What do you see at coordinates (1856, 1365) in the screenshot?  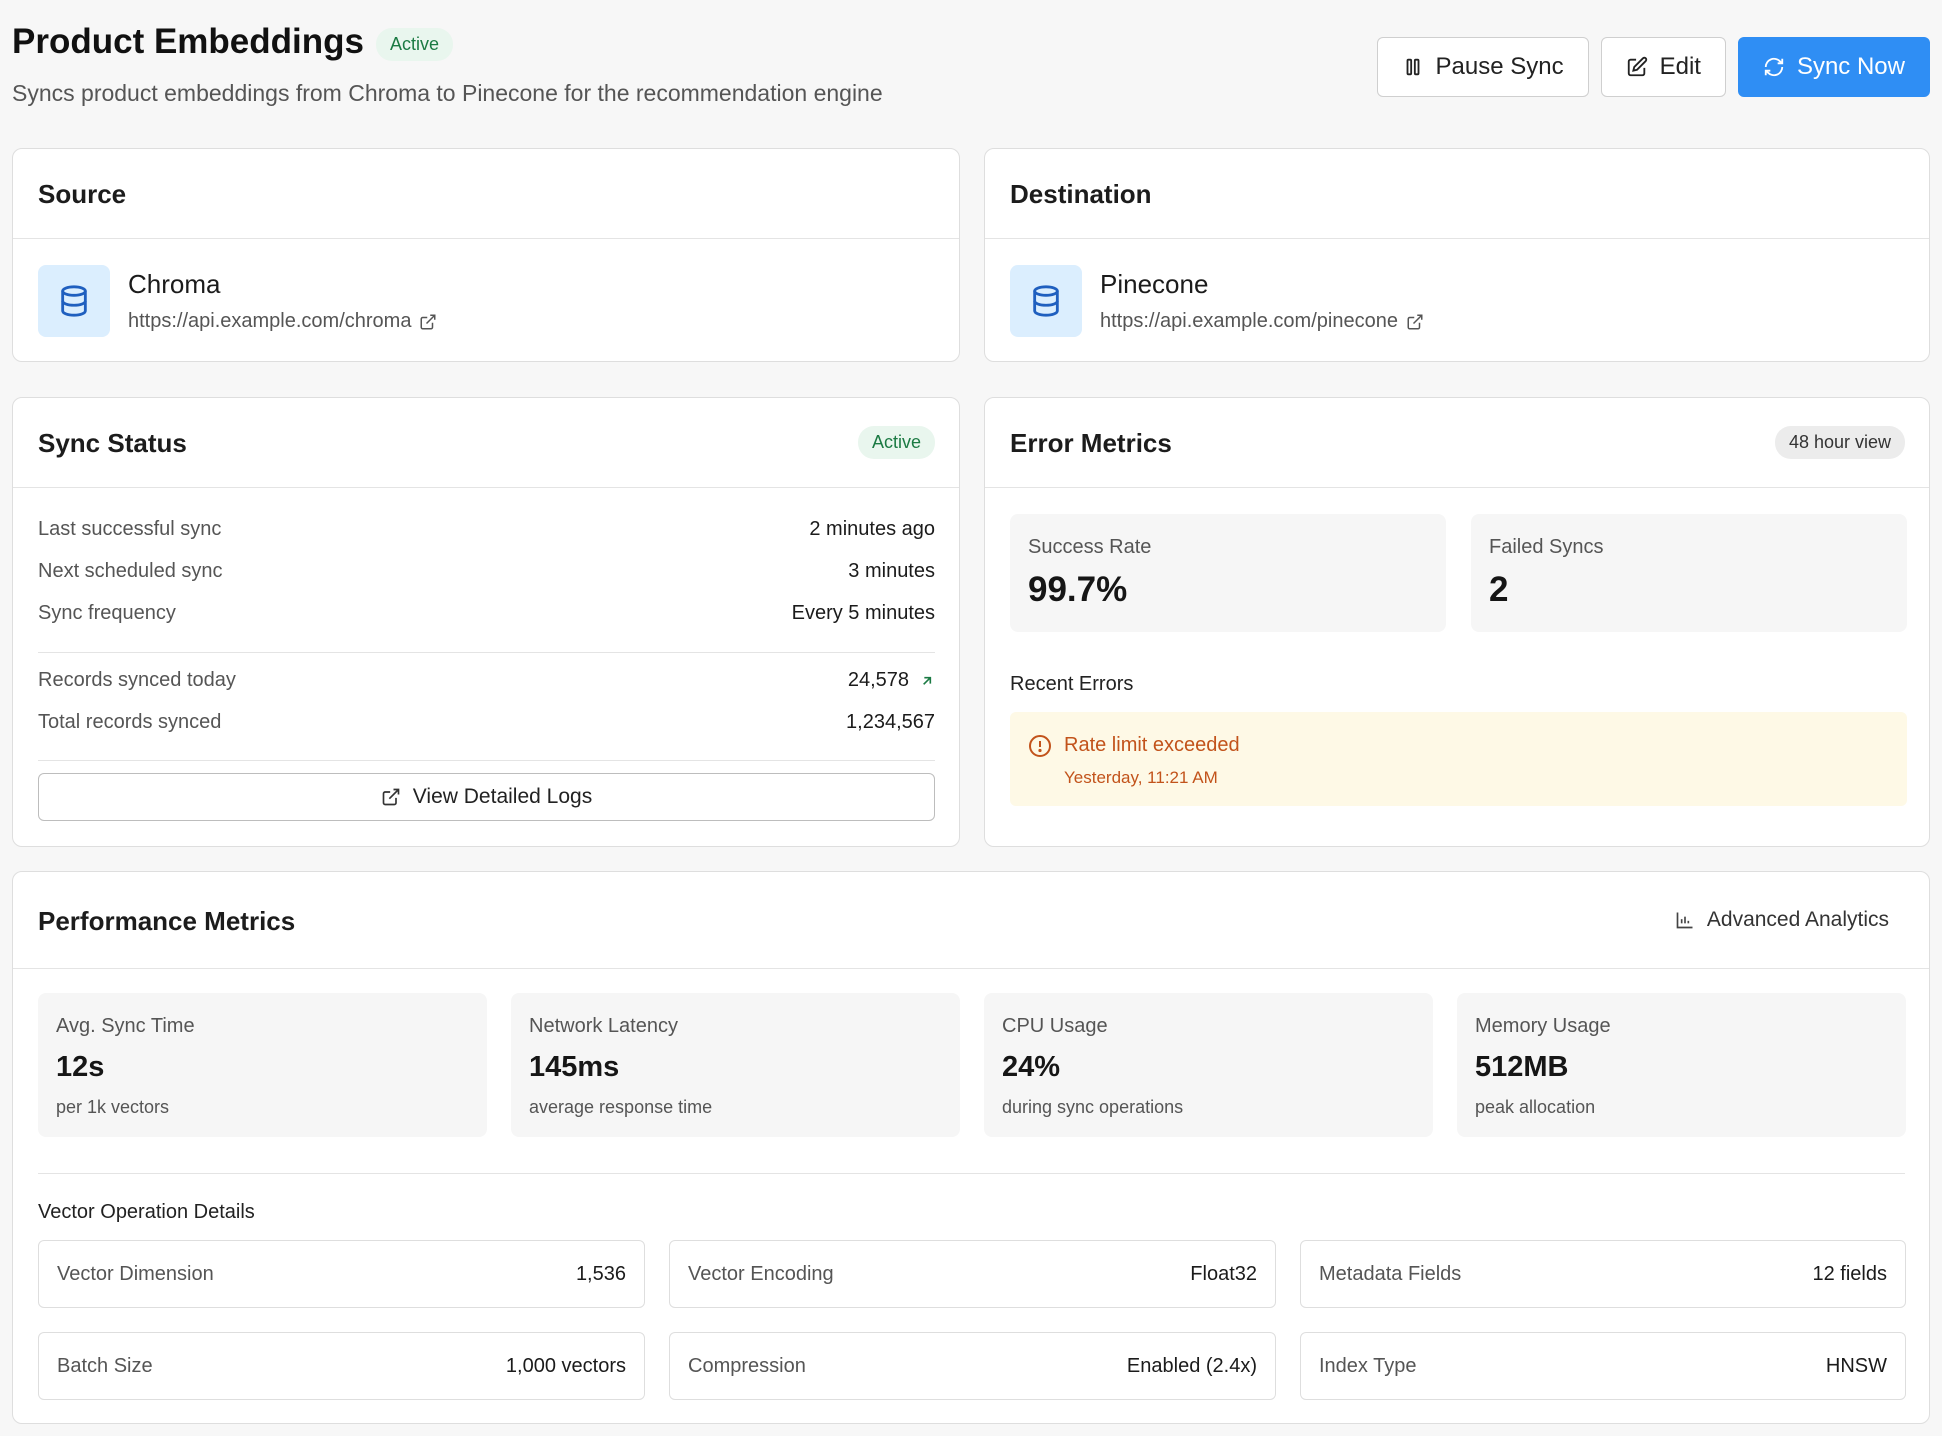 I see `detail-value: HNSW` at bounding box center [1856, 1365].